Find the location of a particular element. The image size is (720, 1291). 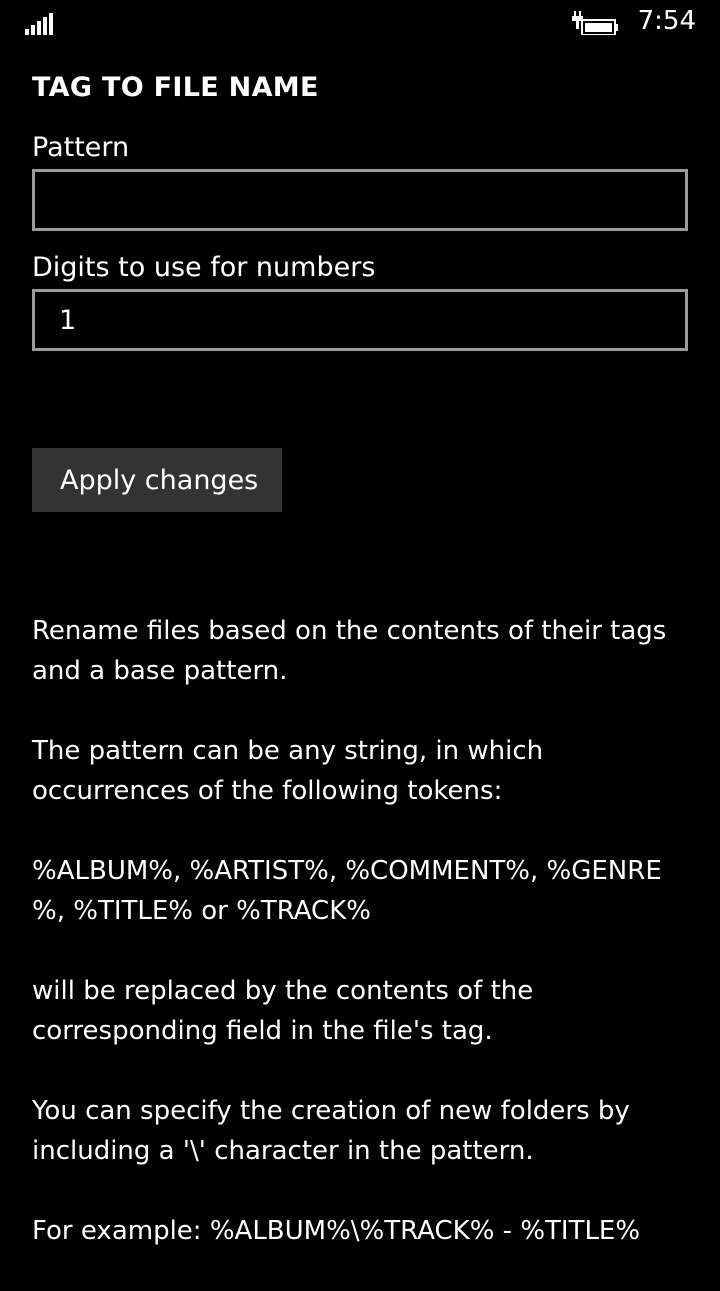

battery-charging-icon is located at coordinates (595, 22).